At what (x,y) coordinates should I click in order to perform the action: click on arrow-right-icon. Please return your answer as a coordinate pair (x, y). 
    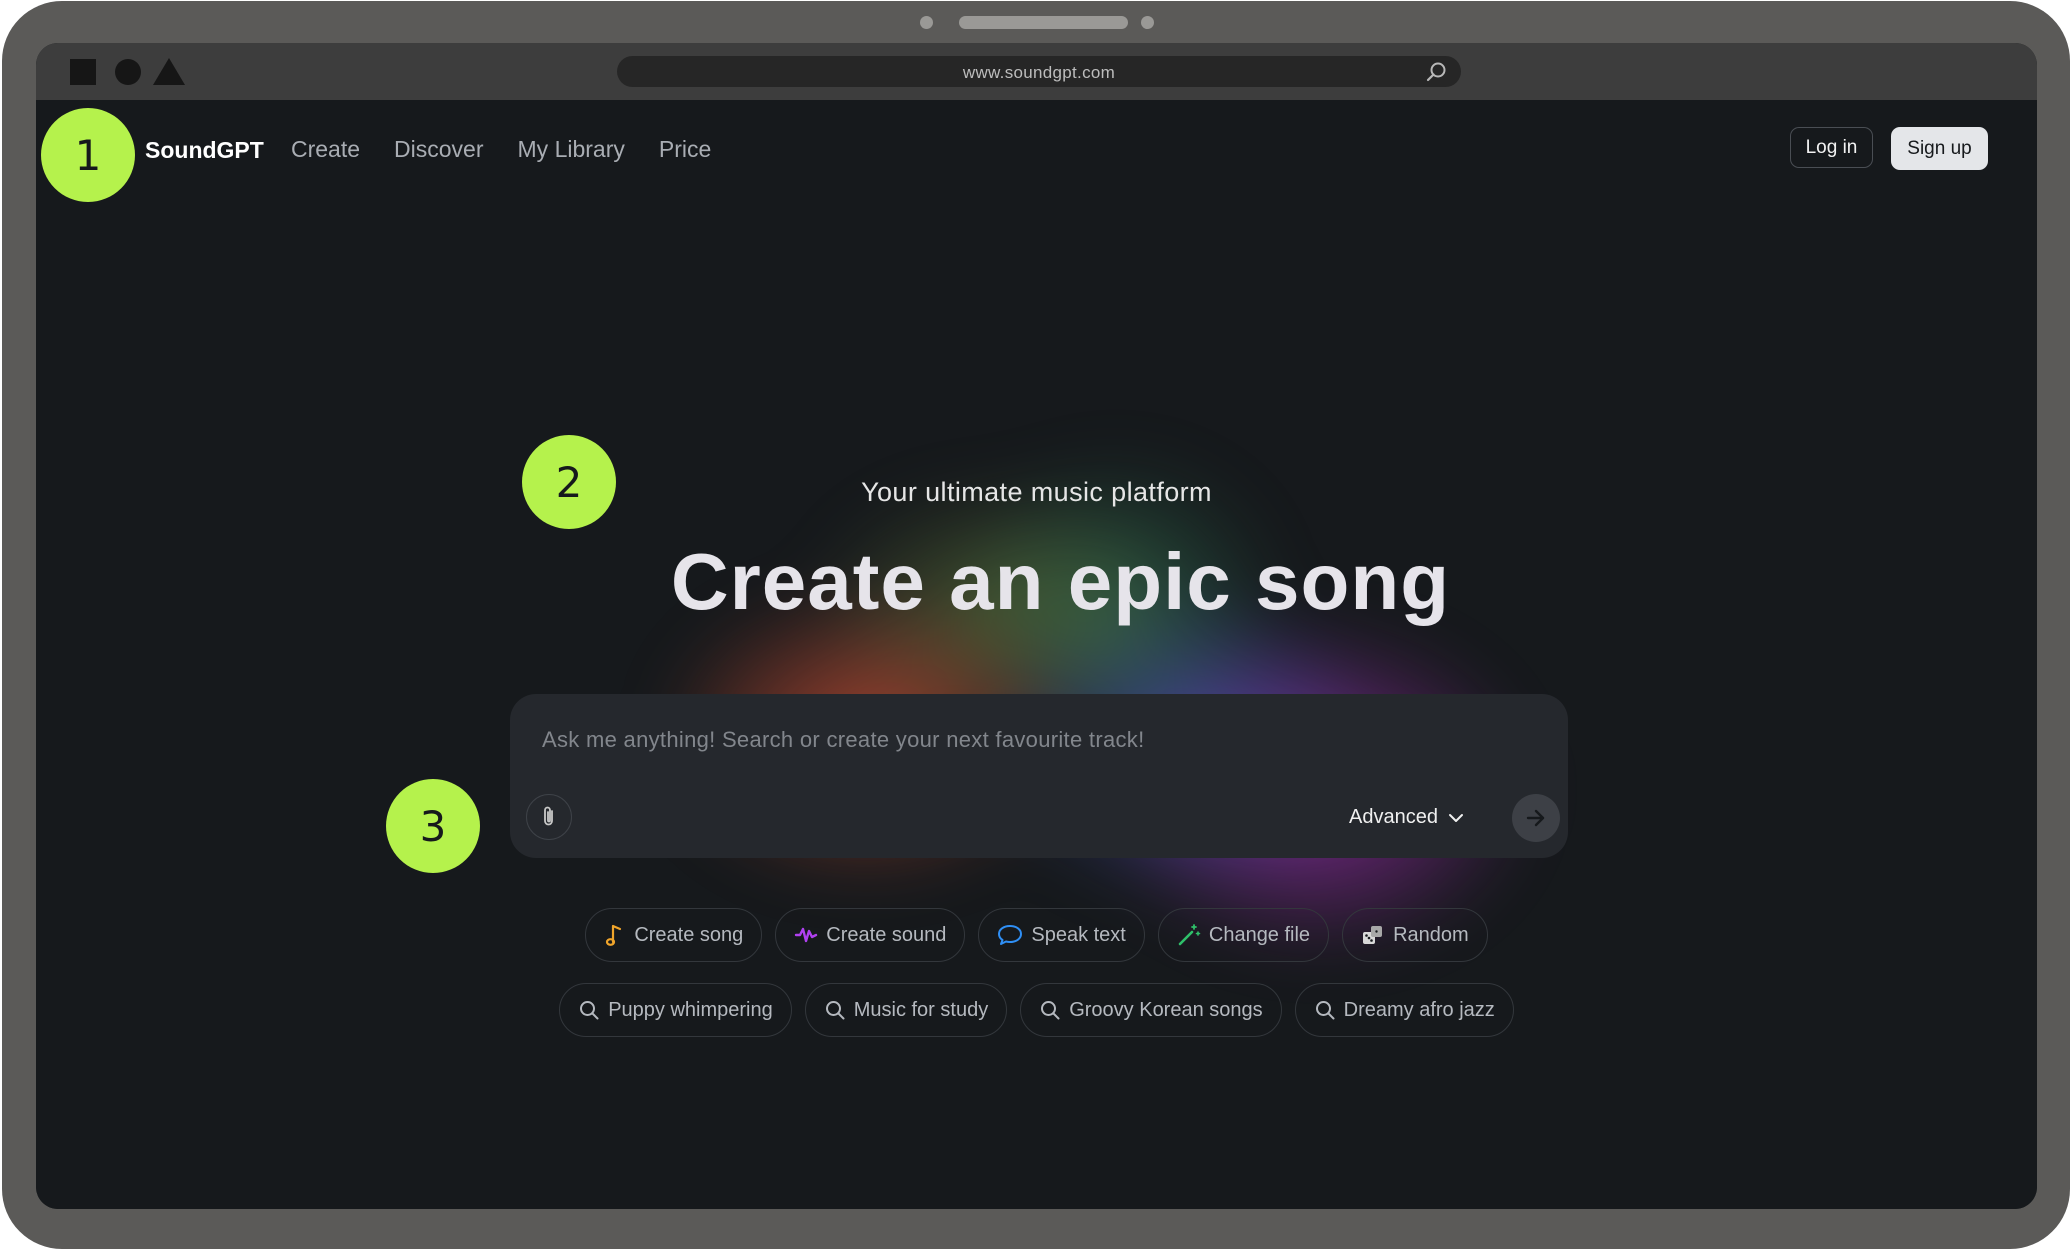
    Looking at the image, I should click on (1535, 818).